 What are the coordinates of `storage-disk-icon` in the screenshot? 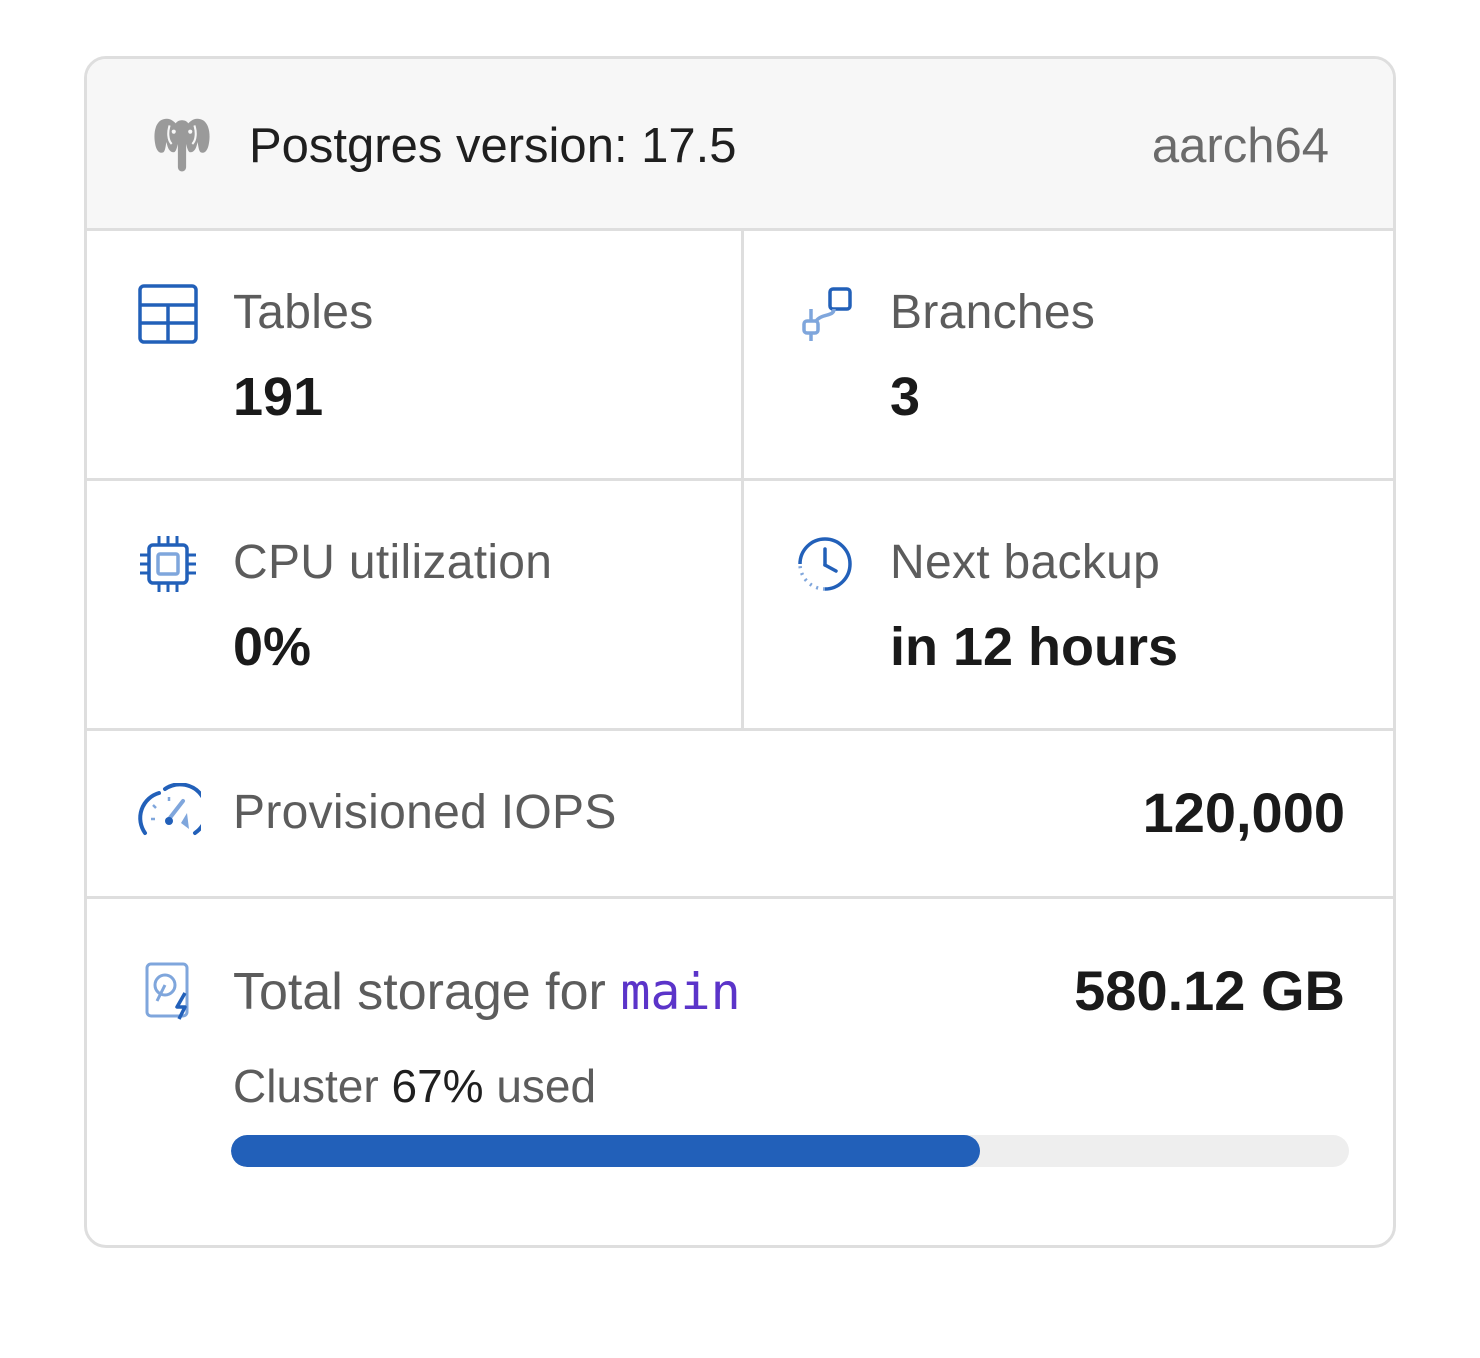 It's located at (167, 991).